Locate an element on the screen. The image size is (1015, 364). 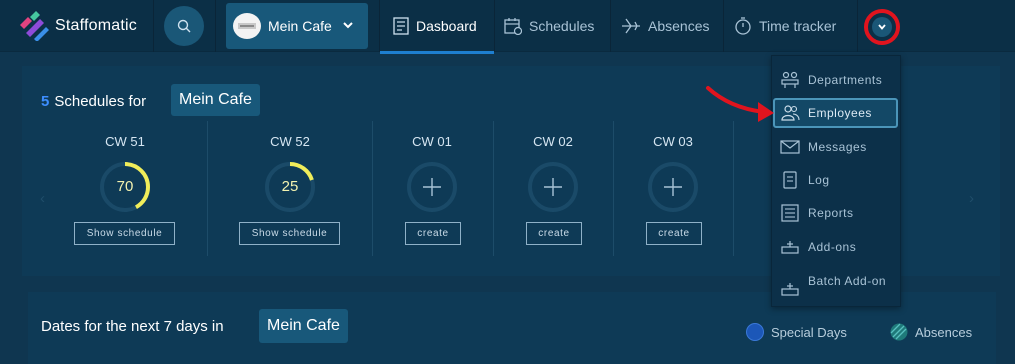
menu-item-label: Messages is located at coordinates (837, 147).